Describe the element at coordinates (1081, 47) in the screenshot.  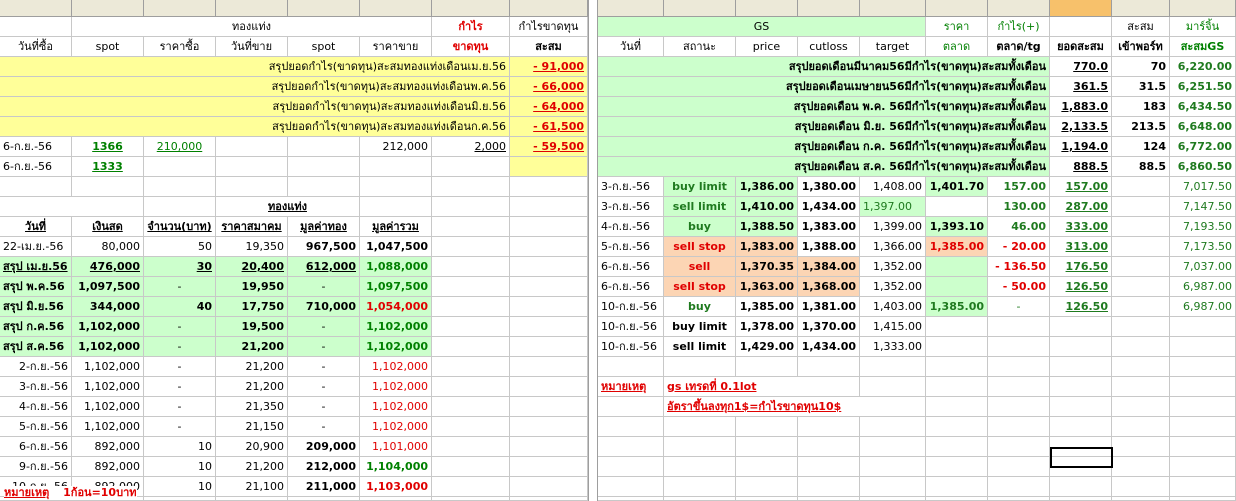
I see `cell-q-r2: ยอดสะสม` at that location.